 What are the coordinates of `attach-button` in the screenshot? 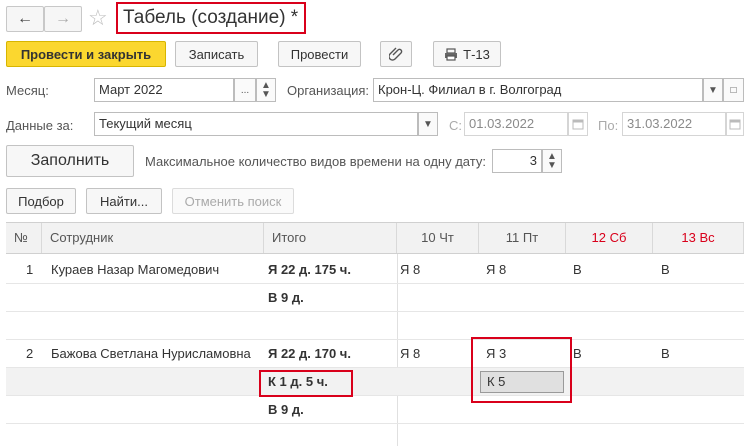 It's located at (396, 54).